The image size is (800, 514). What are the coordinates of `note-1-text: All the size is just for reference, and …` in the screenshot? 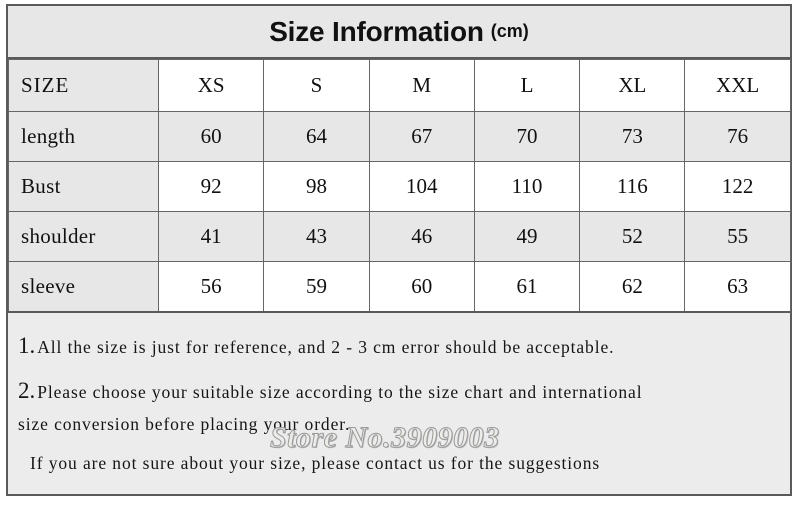 It's located at (326, 346).